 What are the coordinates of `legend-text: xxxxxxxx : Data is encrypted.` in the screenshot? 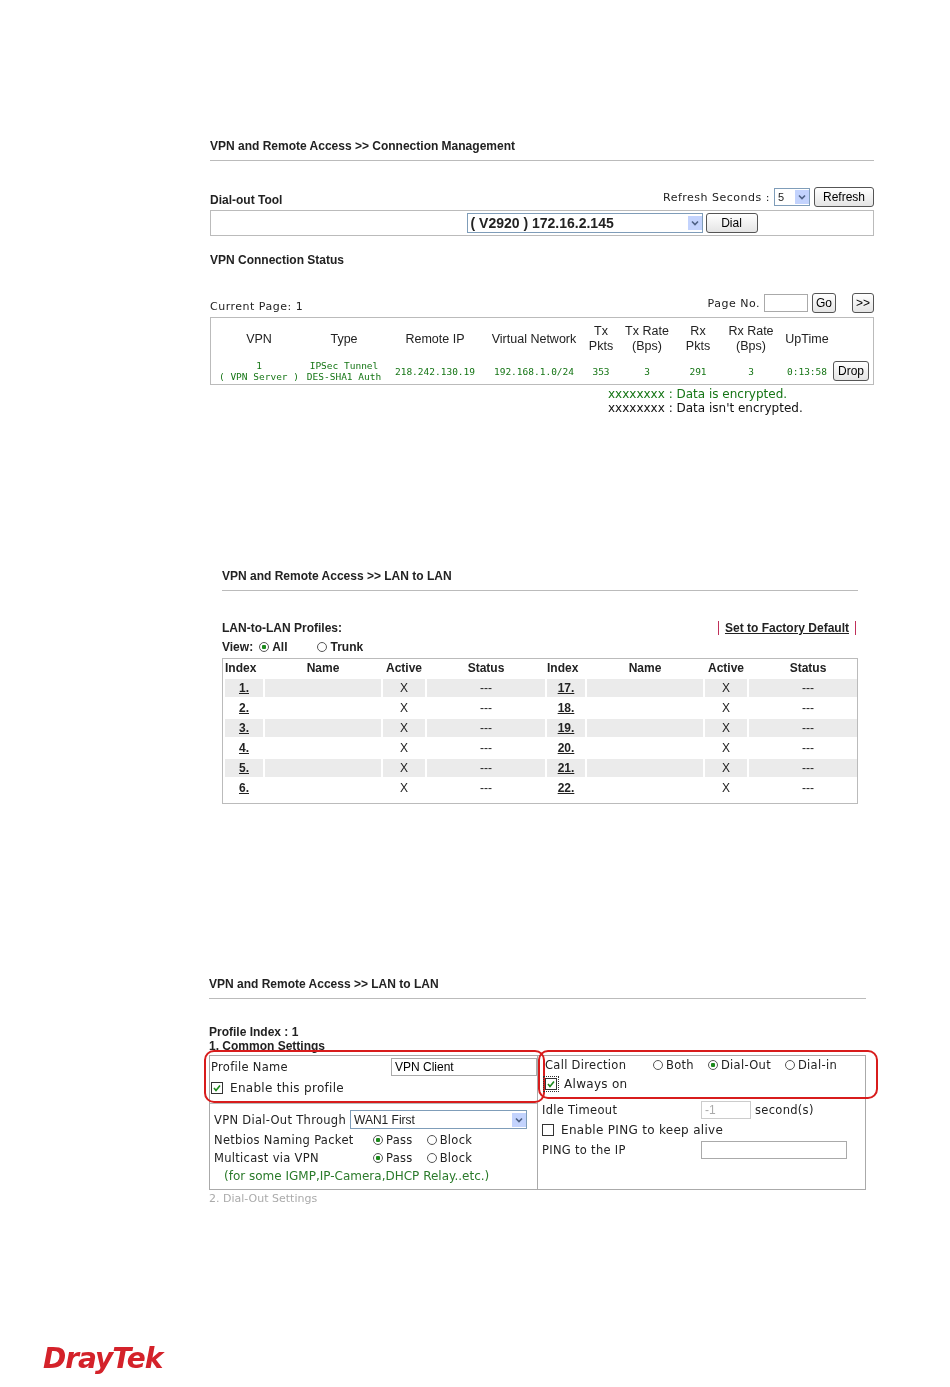 It's located at (698, 394).